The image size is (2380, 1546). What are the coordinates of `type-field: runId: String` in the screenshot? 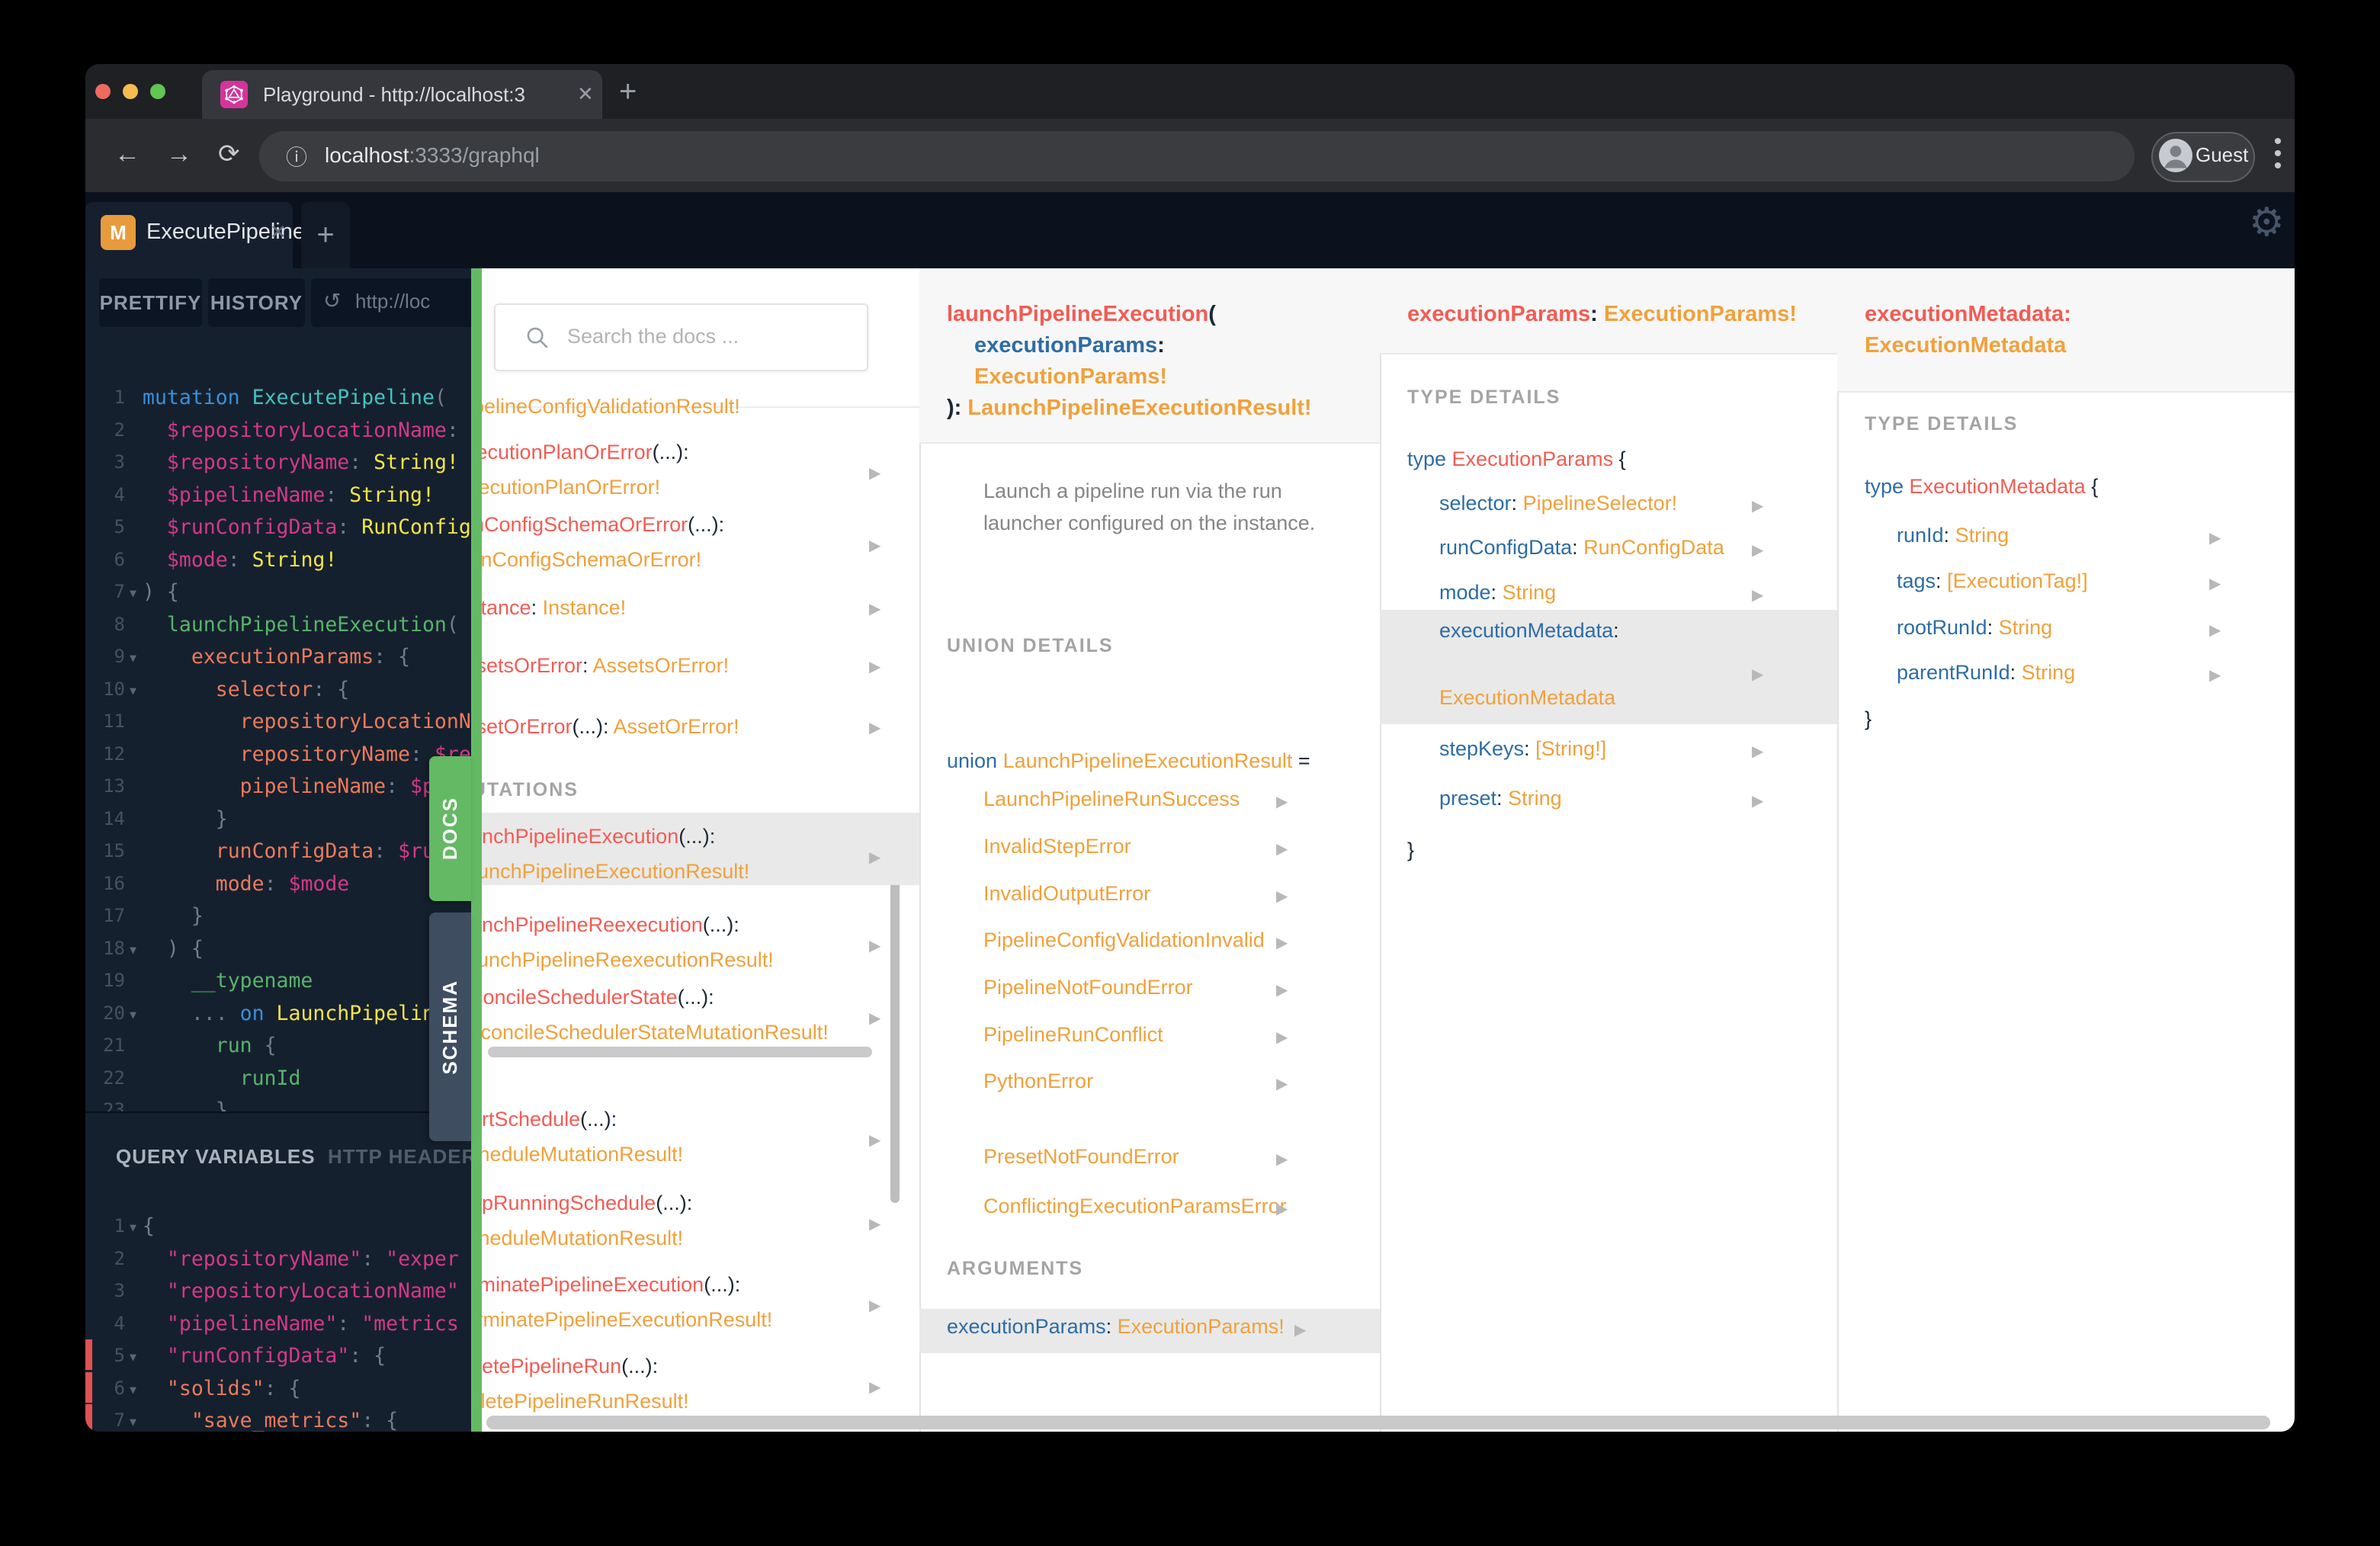 It's located at (1953, 535).